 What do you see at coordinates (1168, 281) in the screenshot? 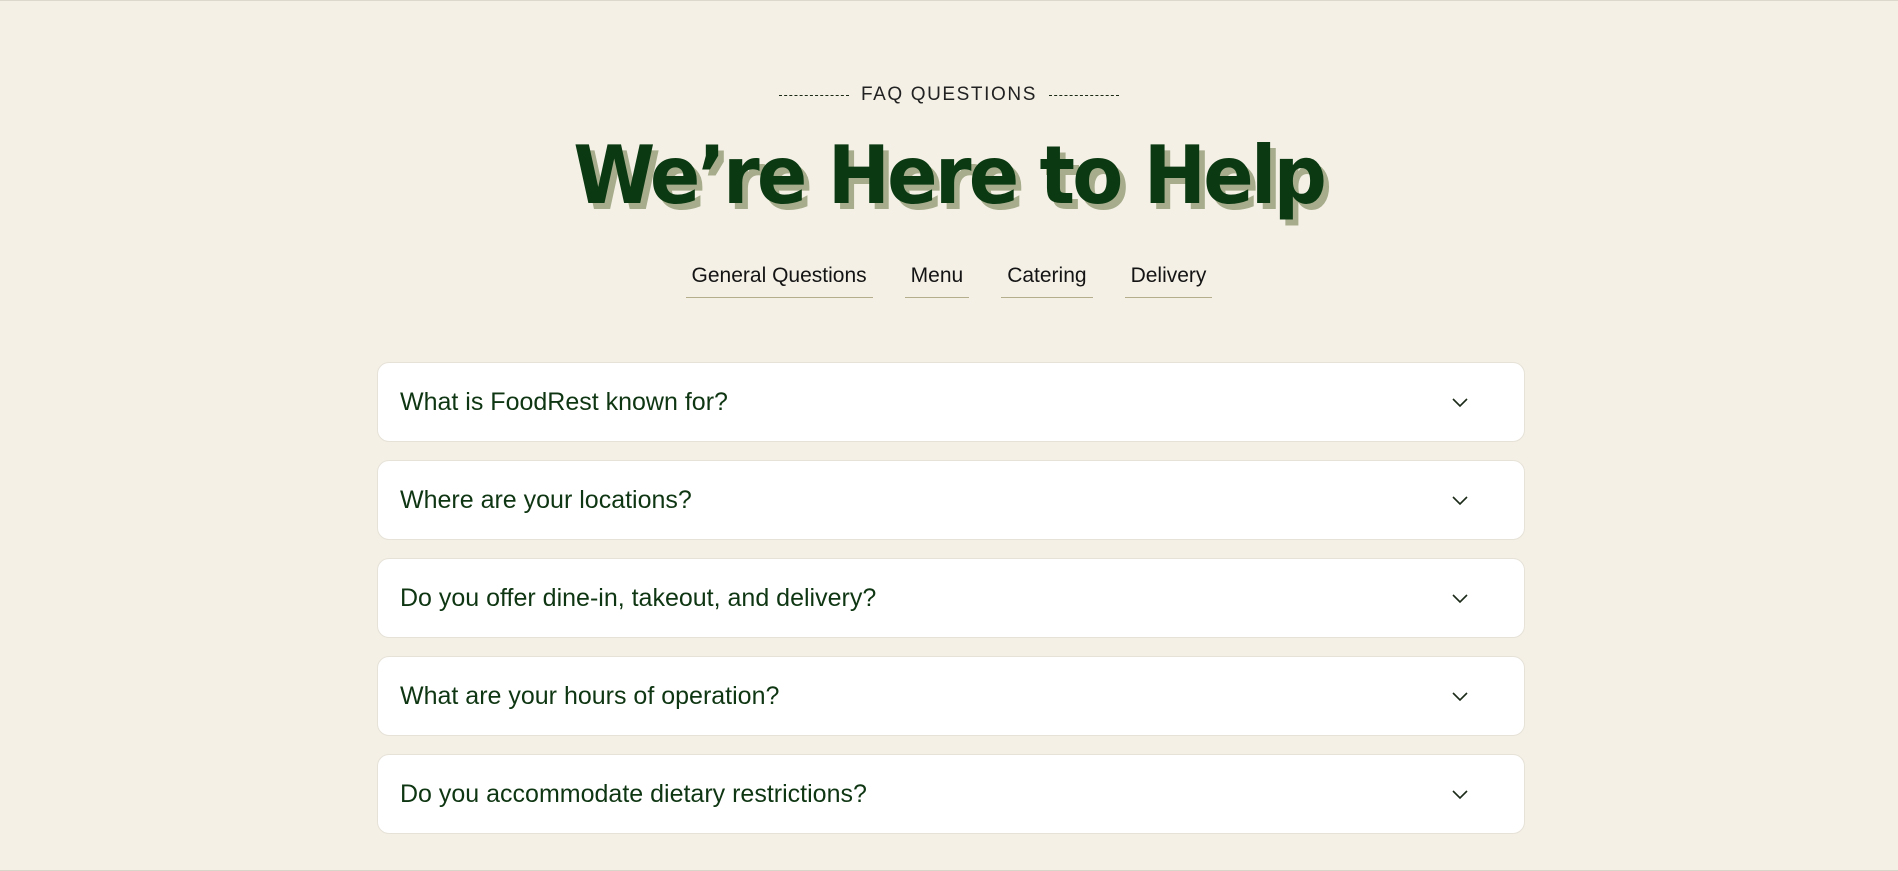
I see `tab-delivery: Delivery` at bounding box center [1168, 281].